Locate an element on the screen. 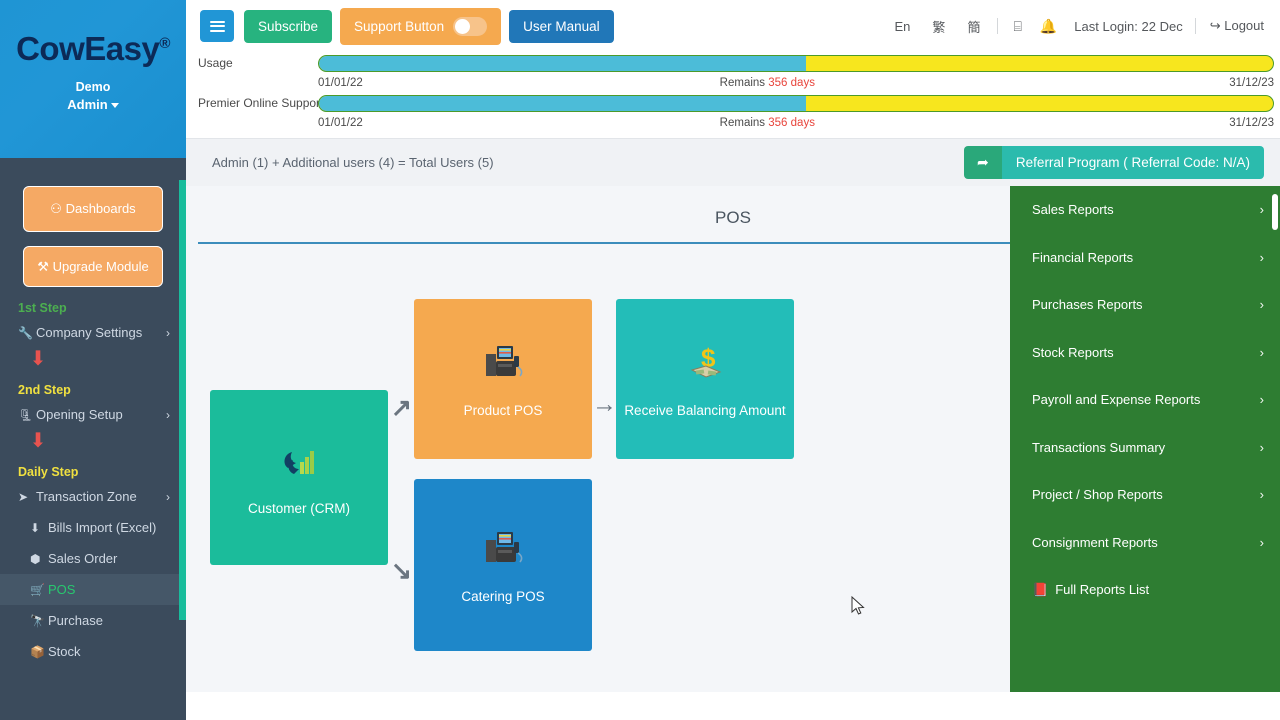 Image resolution: width=1280 pixels, height=720 pixels. sidebar-item-sales-order: ⬢ Sales Order is located at coordinates (93, 558).